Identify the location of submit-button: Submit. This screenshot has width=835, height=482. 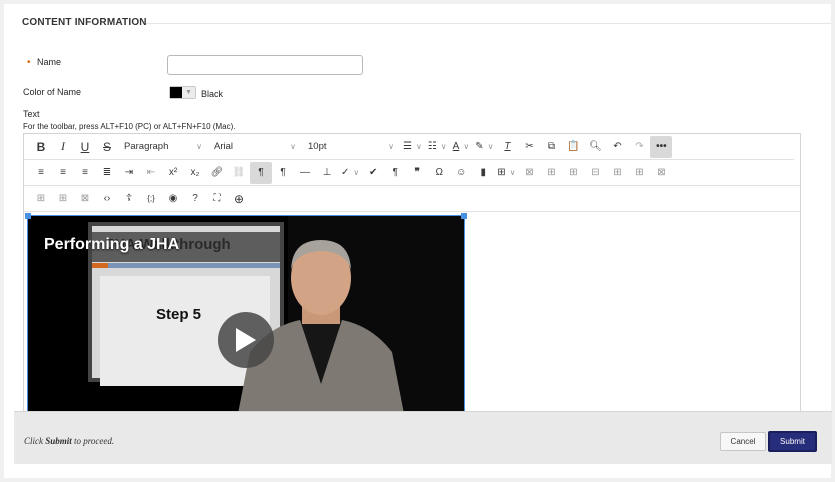
(792, 441).